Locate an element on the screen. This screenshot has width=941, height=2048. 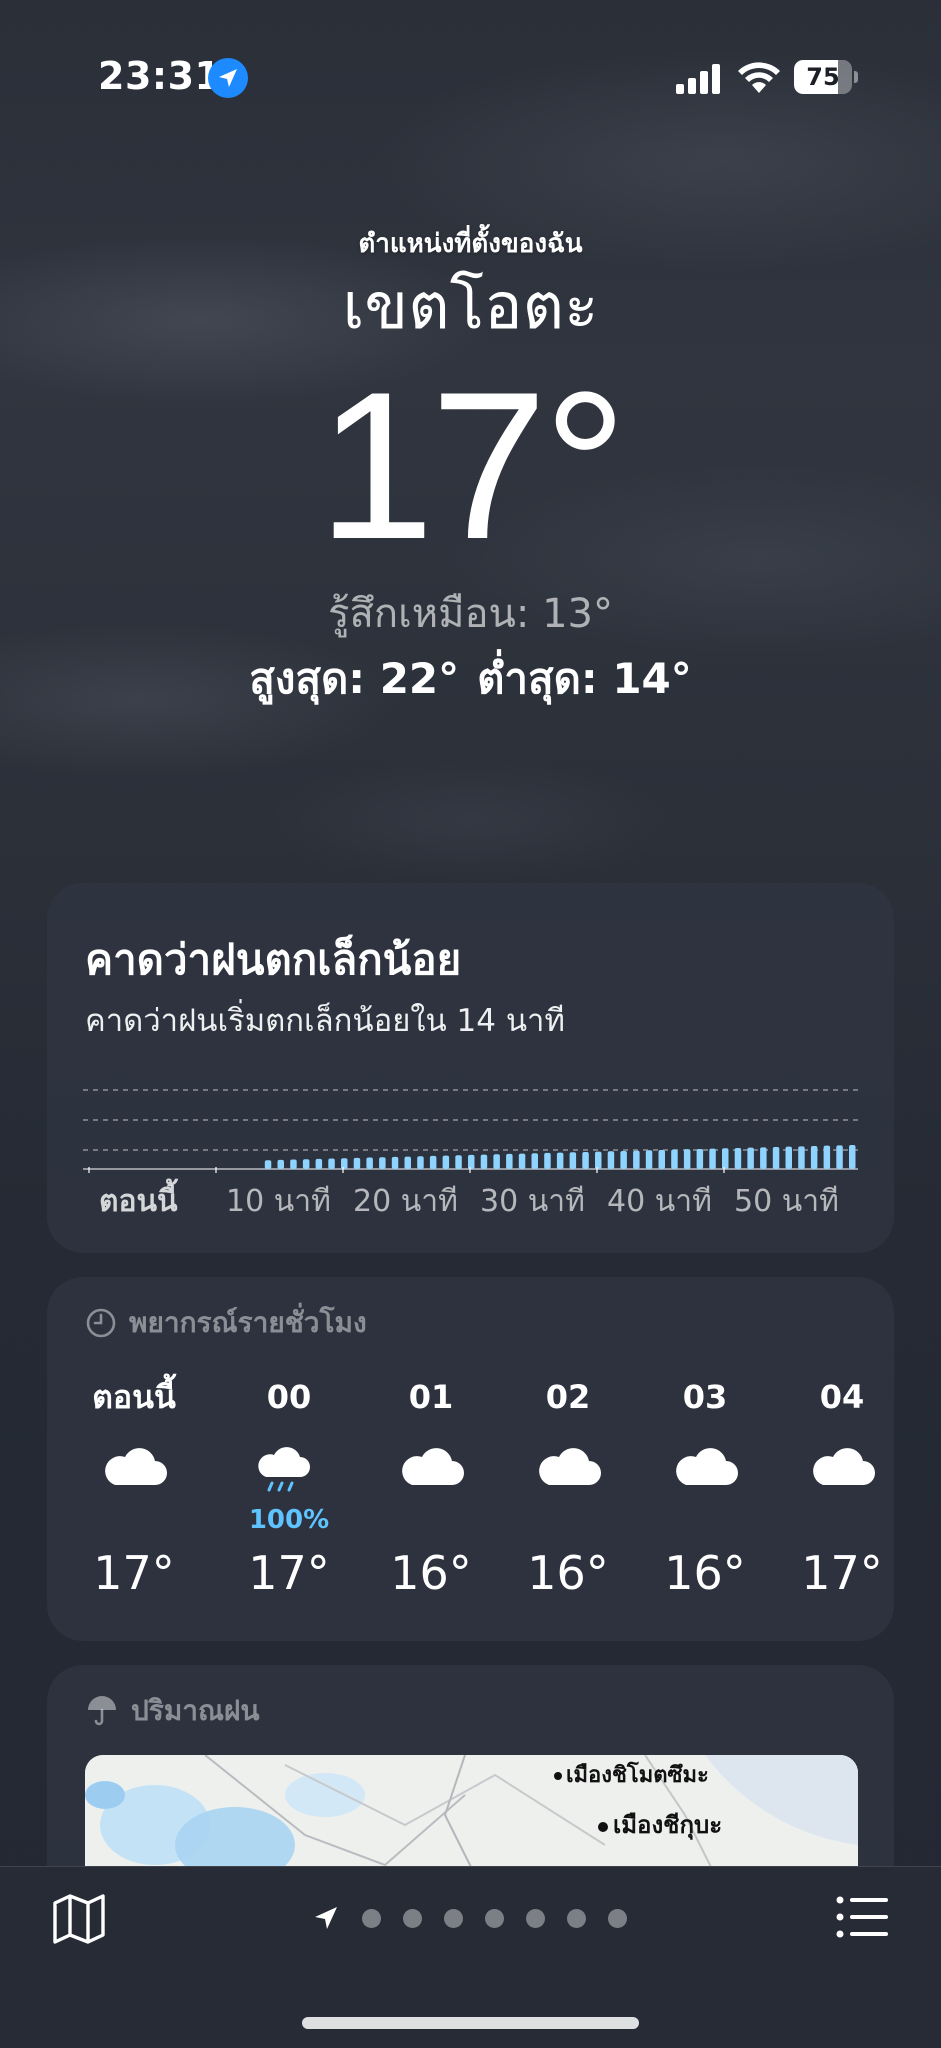
precip-header-label: ปริมาณฝน is located at coordinates (195, 1710).